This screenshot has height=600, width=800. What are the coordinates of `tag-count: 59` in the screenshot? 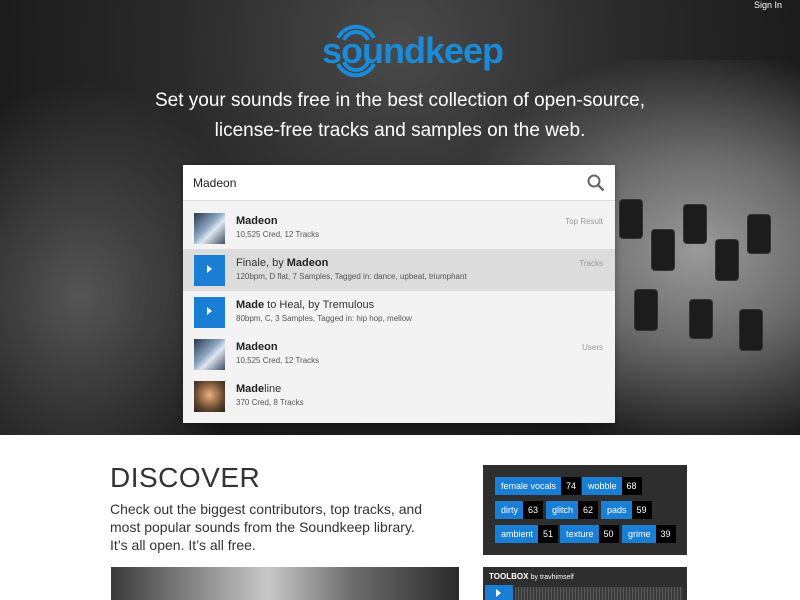 It's located at (641, 510).